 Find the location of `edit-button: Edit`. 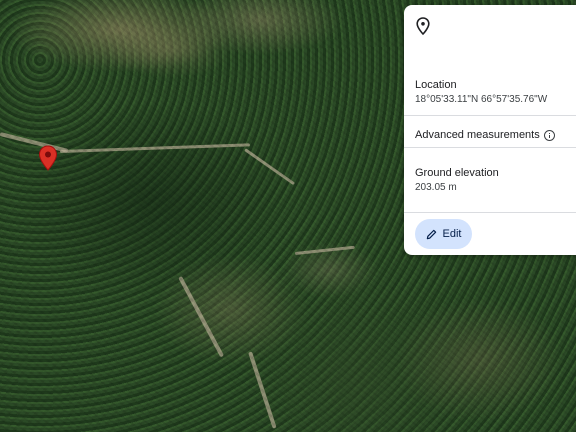

edit-button: Edit is located at coordinates (443, 234).